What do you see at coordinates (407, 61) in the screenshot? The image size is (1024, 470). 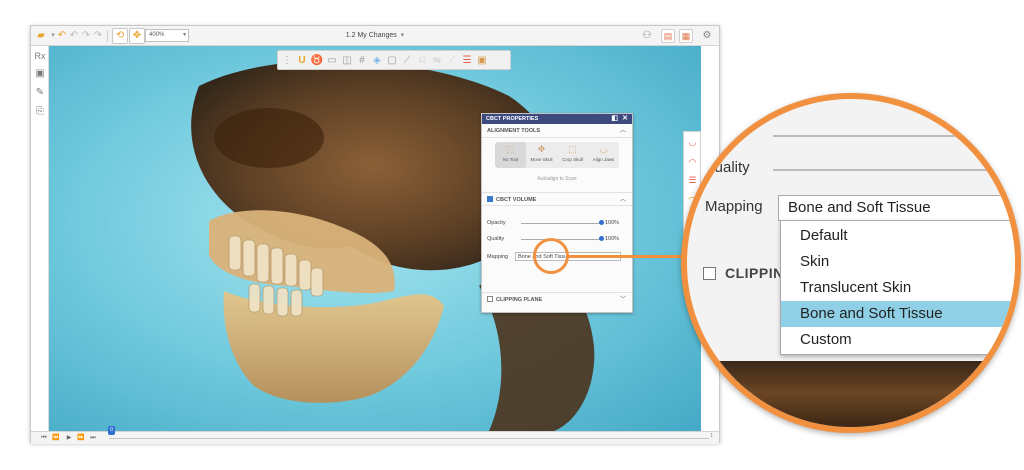 I see `chart-icon: ⟋` at bounding box center [407, 61].